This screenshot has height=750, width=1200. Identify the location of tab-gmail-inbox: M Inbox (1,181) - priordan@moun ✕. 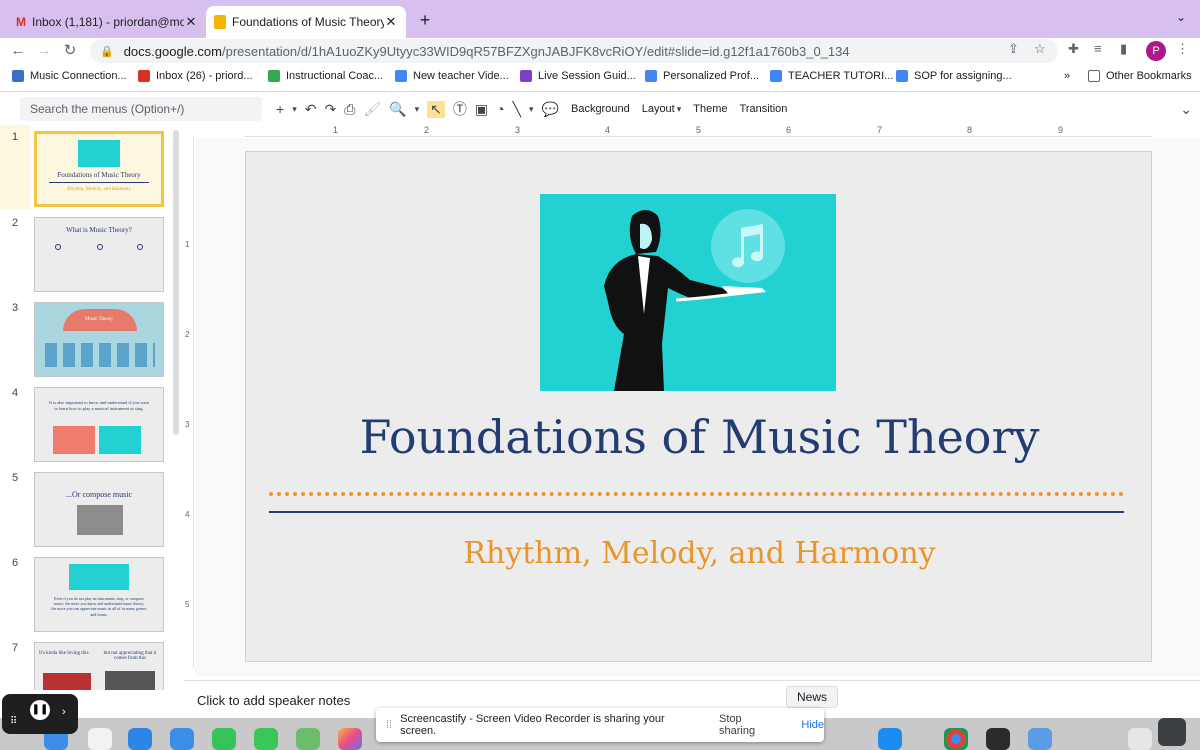
(107, 22).